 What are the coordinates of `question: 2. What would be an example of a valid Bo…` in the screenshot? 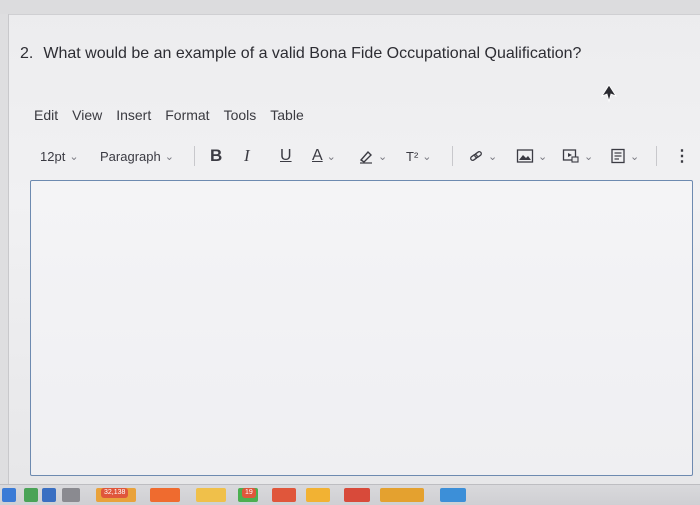 It's located at (350, 54).